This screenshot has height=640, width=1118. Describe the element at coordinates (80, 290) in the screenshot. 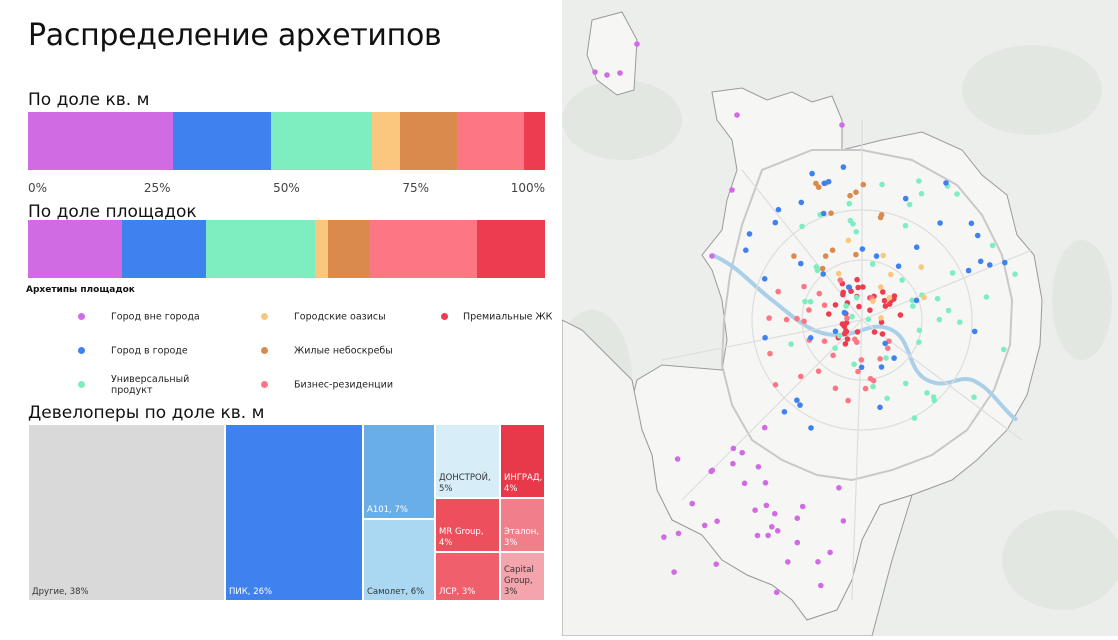

I see `legend-title: Архетипы площадок` at that location.